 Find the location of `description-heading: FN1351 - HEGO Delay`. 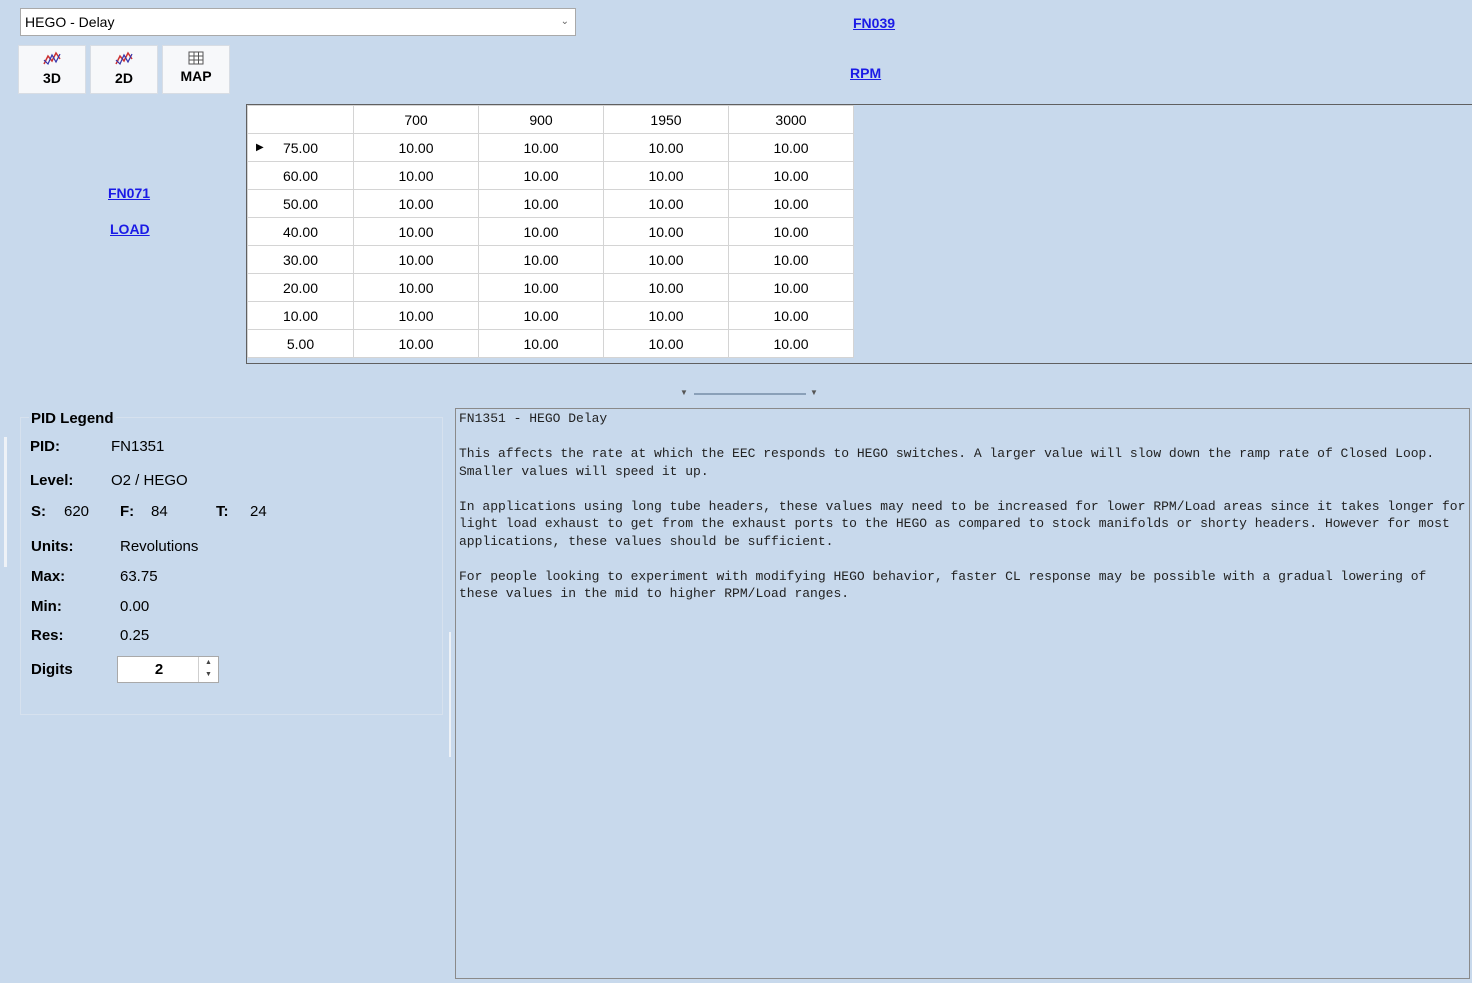

description-heading: FN1351 - HEGO Delay is located at coordinates (533, 418).